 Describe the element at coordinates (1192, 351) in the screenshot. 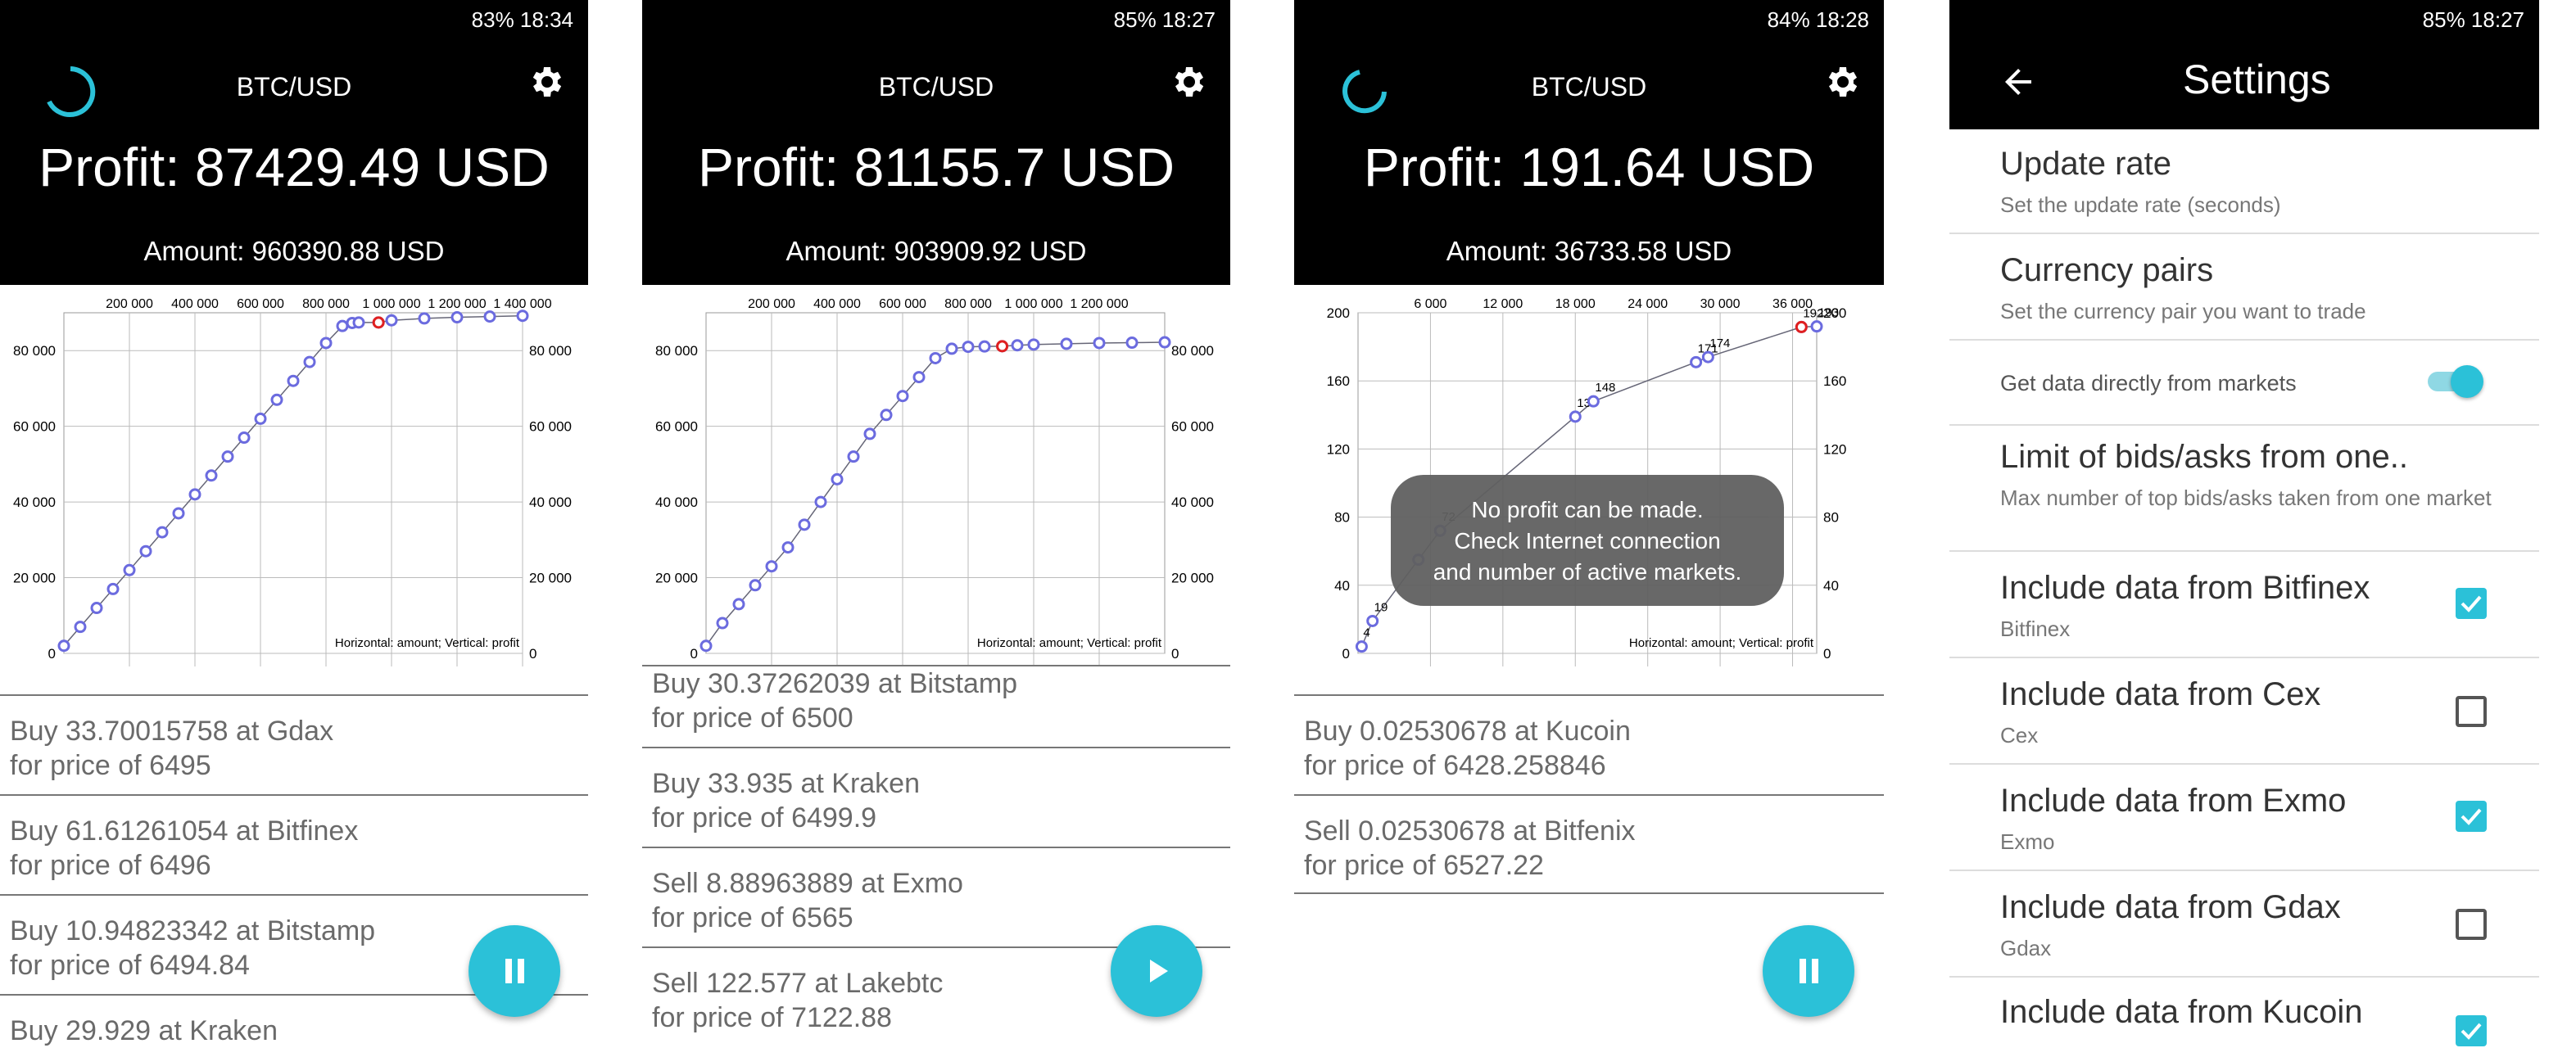

I see `y-tick-label-right: 80 000` at that location.